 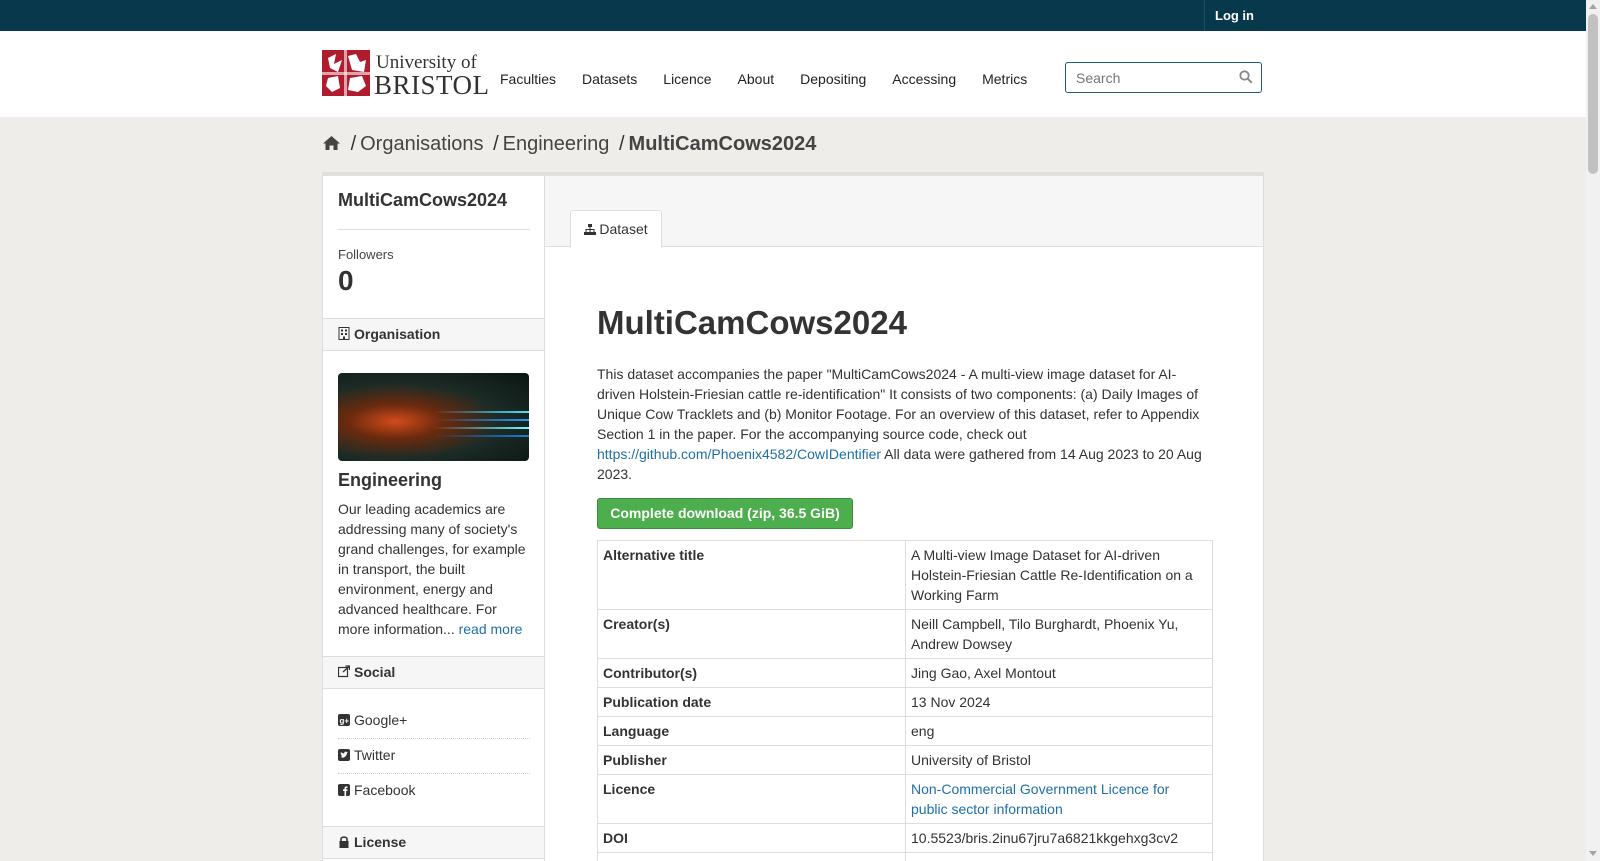 I want to click on google-plus-icon: g+, so click(x=344, y=720).